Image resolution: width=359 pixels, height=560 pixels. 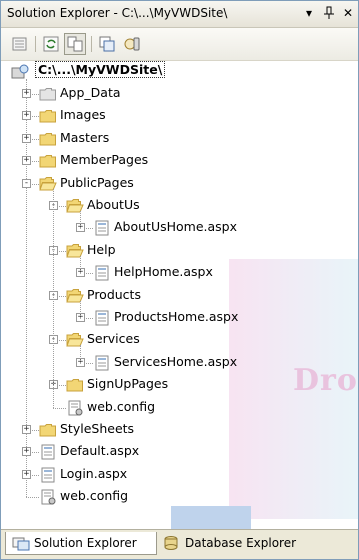 I want to click on panel-tabs: Solution Explorer Database Explorer, so click(x=179, y=544).